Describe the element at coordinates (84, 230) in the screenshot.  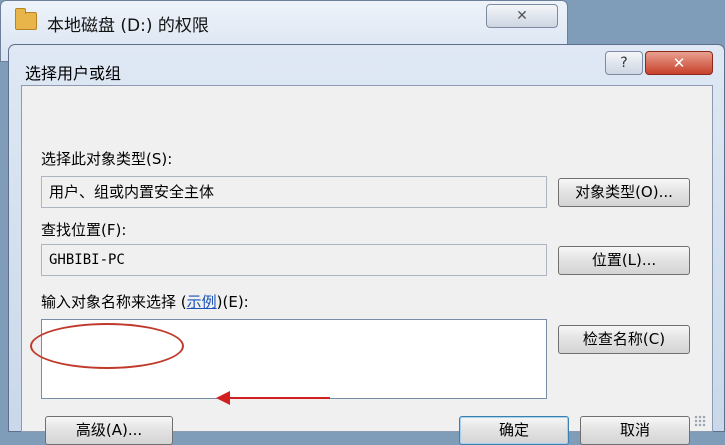
I see `location-label: 查找位置(F):` at that location.